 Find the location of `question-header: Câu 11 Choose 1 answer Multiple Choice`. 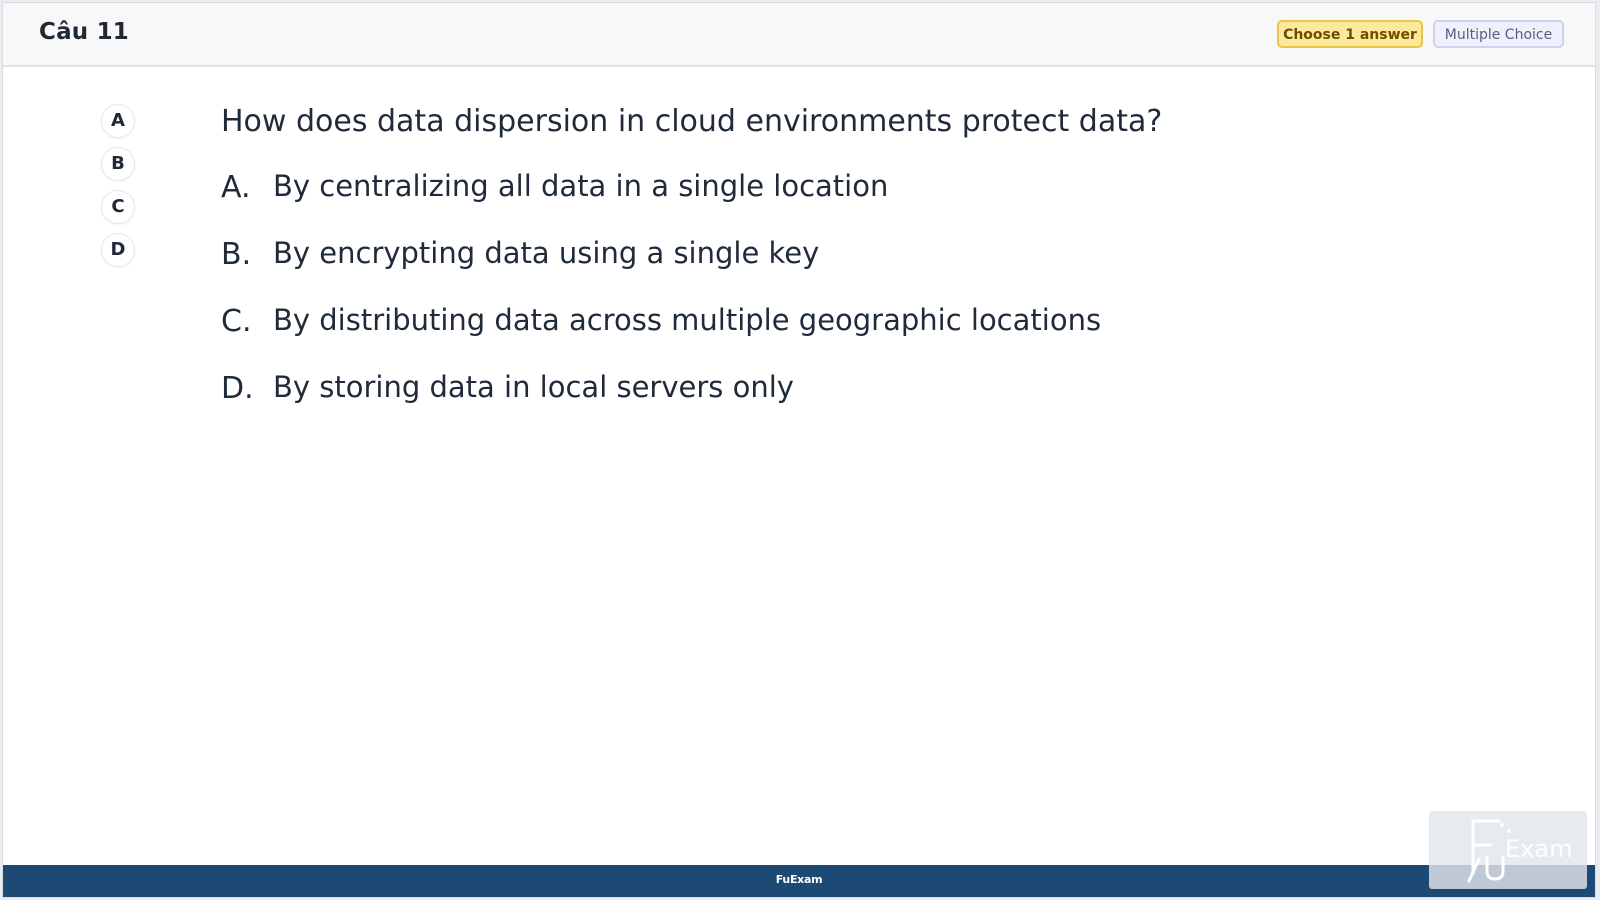

question-header: Câu 11 Choose 1 answer Multiple Choice is located at coordinates (799, 35).